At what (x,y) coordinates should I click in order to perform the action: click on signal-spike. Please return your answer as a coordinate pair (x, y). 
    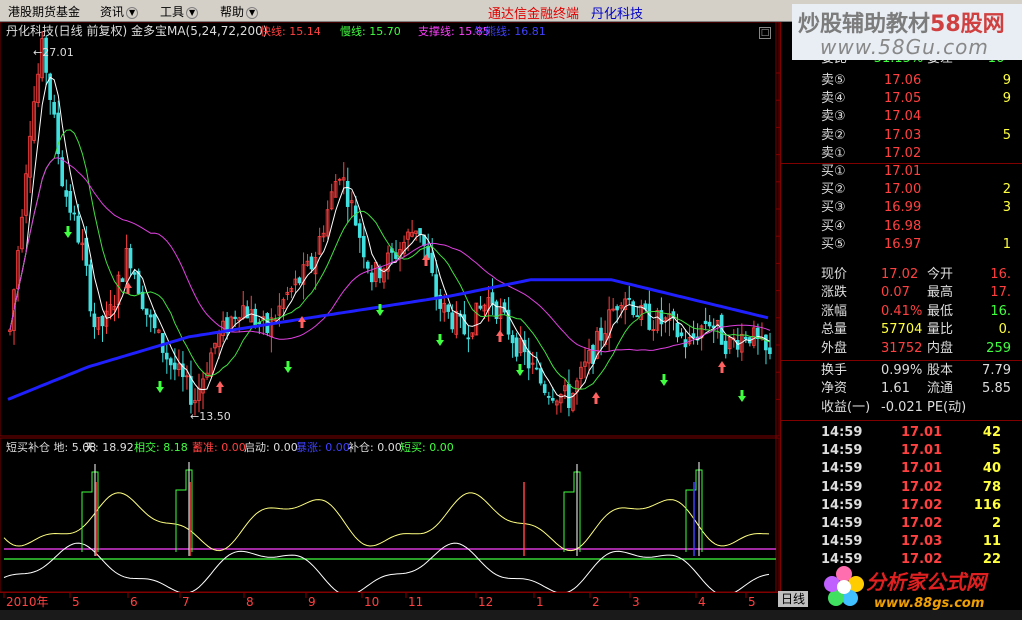
    Looking at the image, I should click on (572, 511).